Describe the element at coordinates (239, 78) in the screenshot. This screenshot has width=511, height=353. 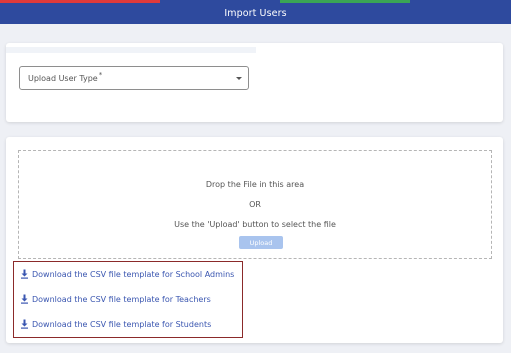
I see `caret-down-icon` at that location.